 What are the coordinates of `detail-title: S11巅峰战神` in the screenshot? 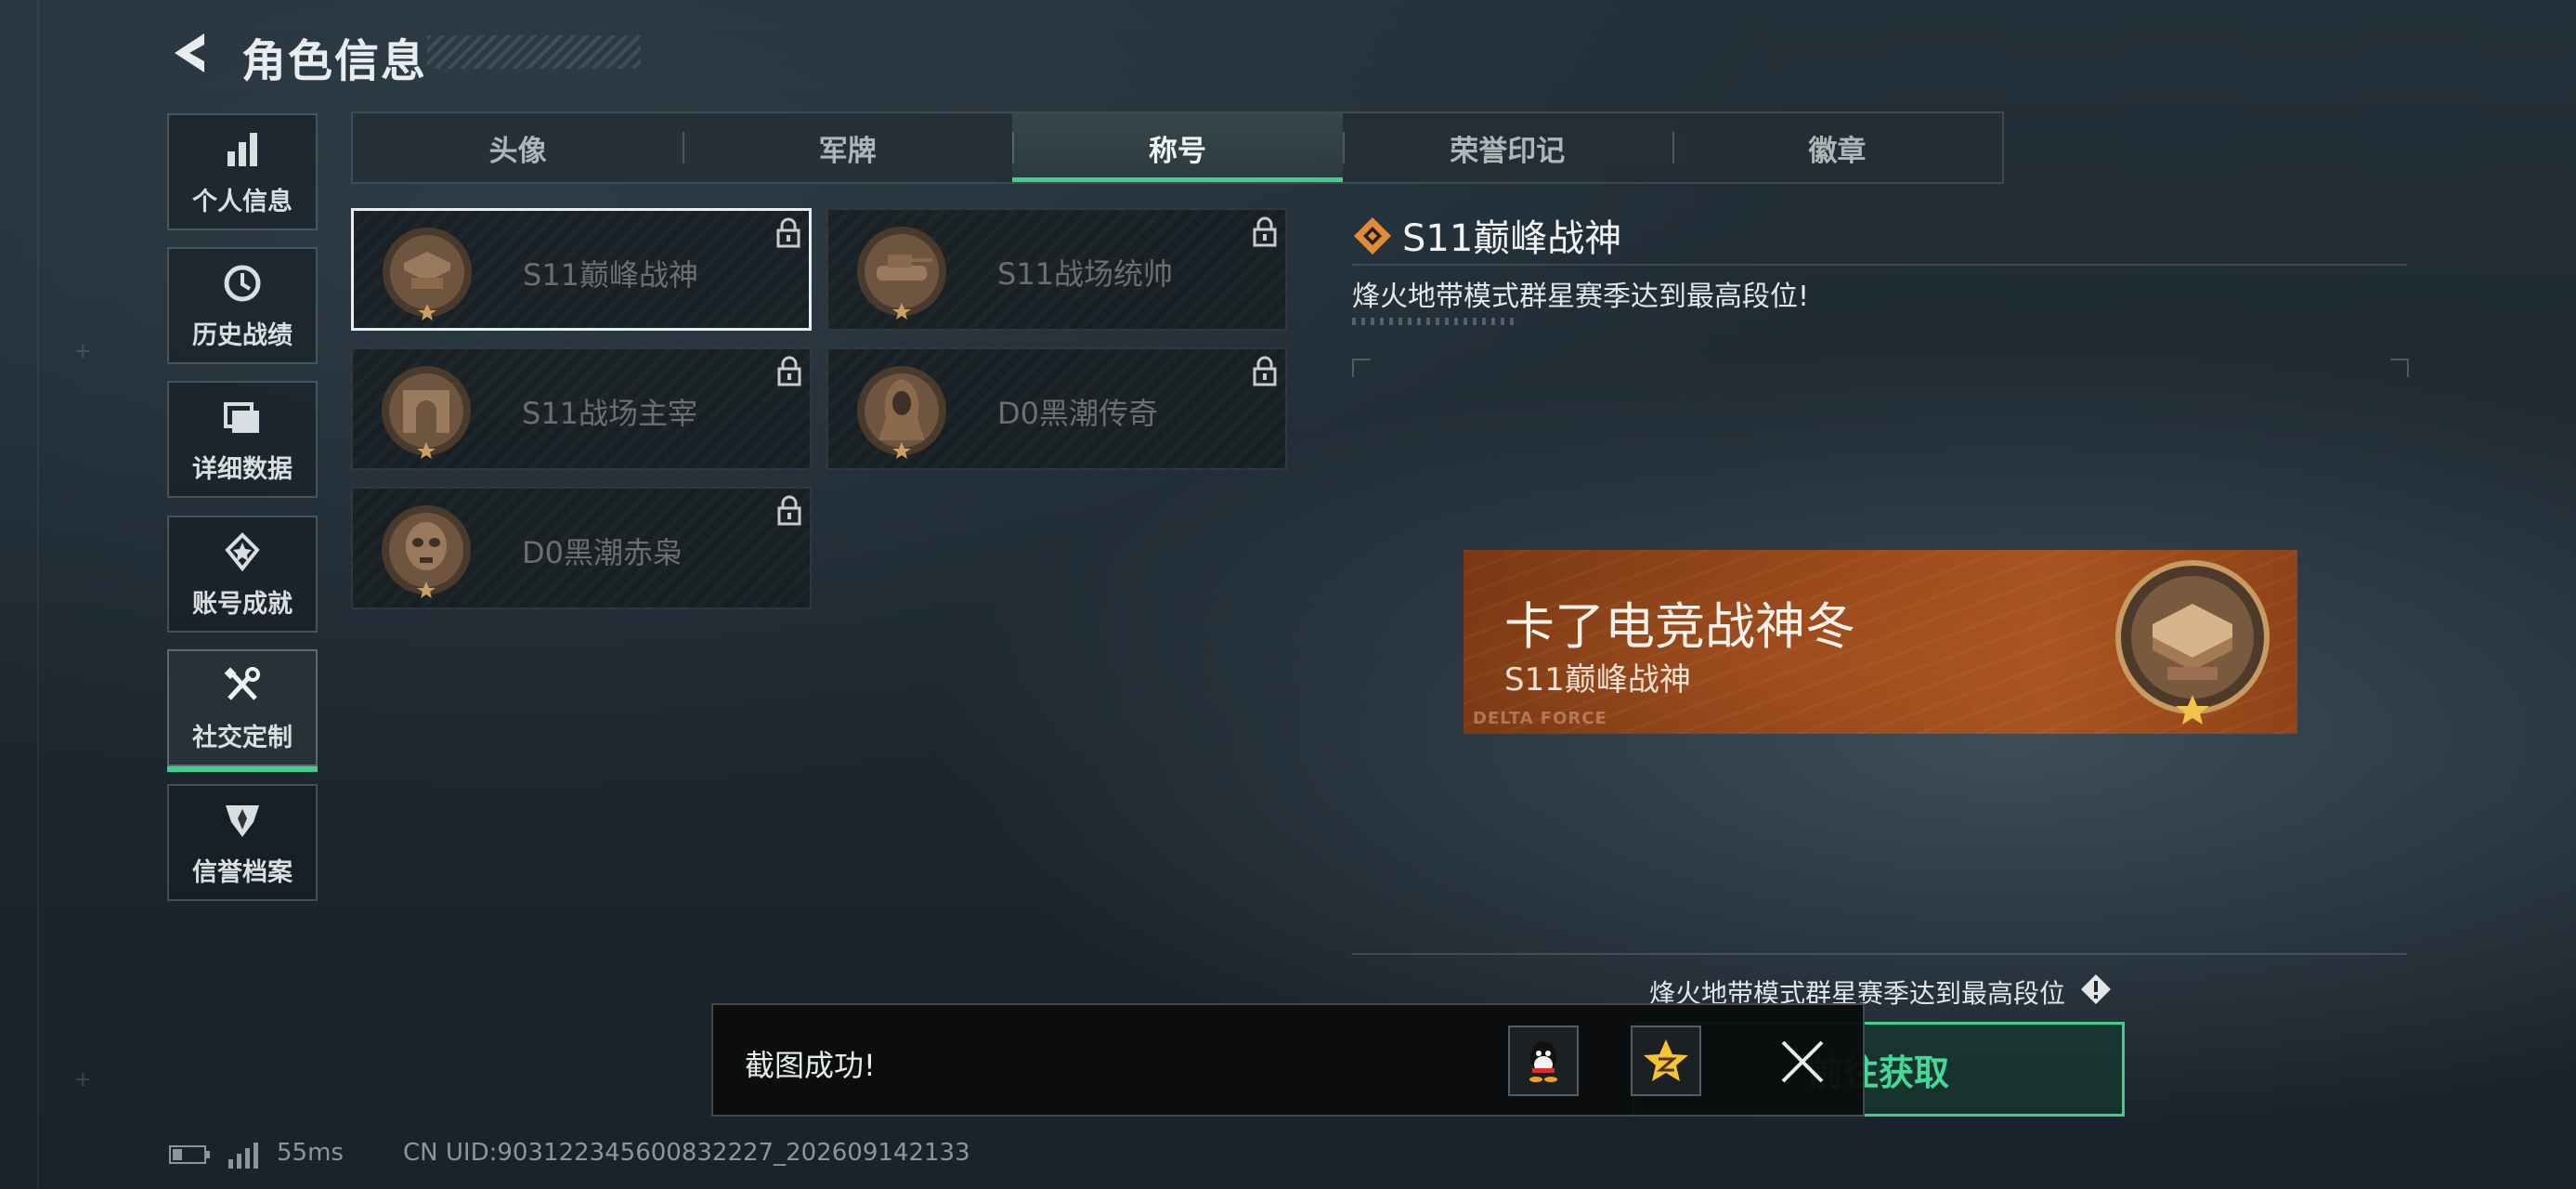 It's located at (1512, 238).